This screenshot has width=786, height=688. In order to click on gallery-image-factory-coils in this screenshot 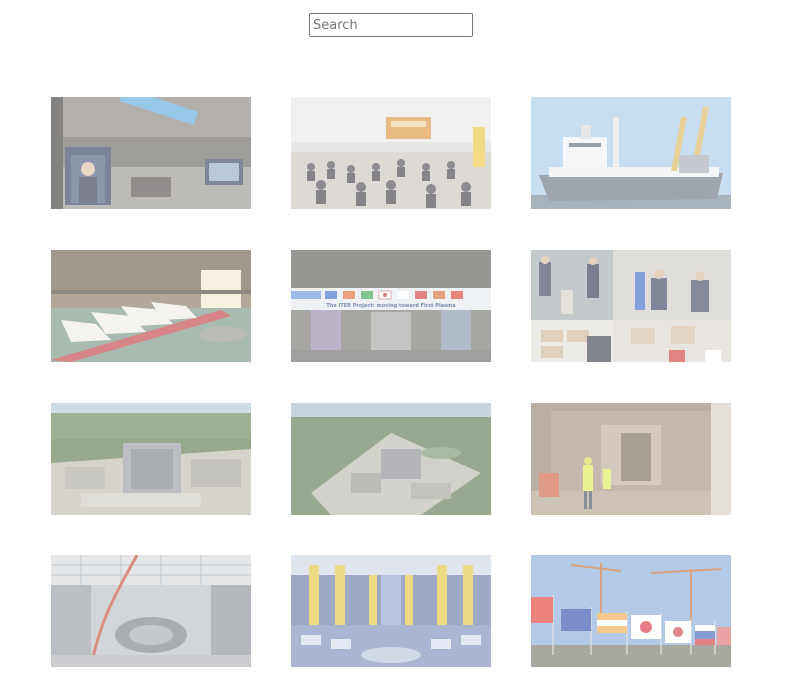, I will do `click(151, 306)`.